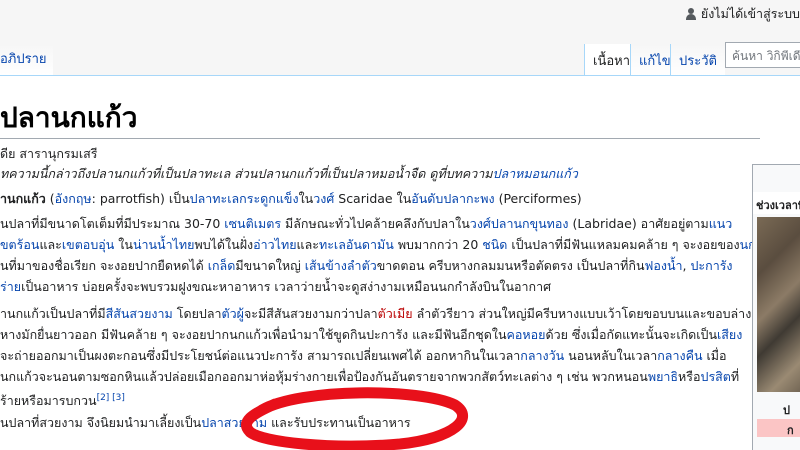  Describe the element at coordinates (111, 398) in the screenshot. I see `reference-link: [2] [3]` at that location.